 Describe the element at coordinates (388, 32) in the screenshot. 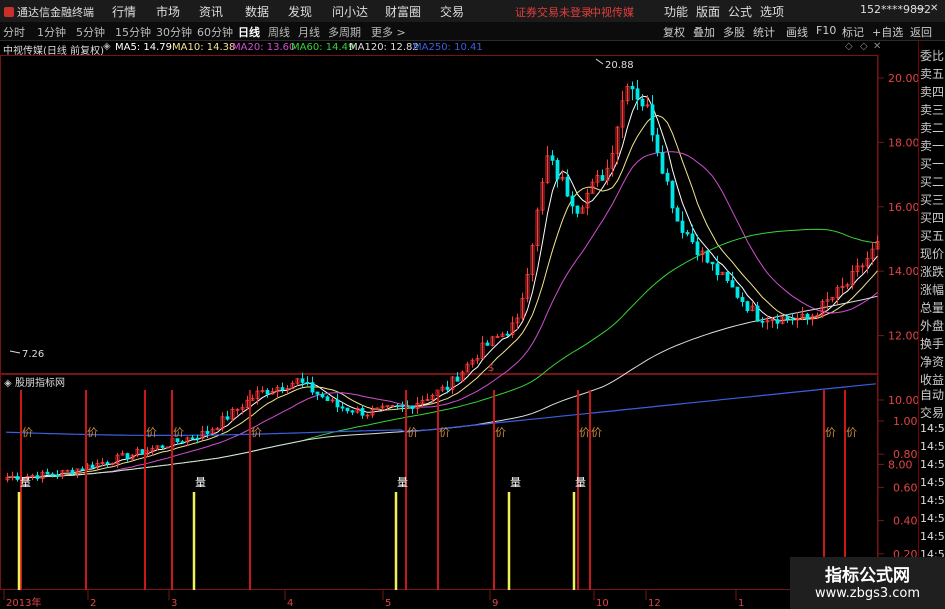

I see `period-more: 更多 >` at that location.